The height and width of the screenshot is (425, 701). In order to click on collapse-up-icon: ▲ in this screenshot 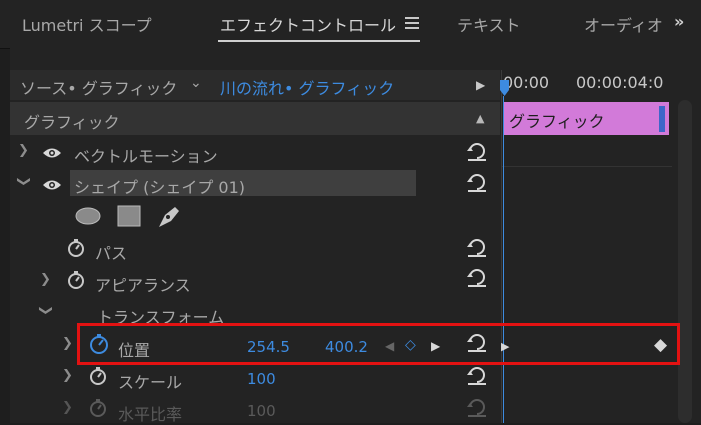, I will do `click(480, 118)`.